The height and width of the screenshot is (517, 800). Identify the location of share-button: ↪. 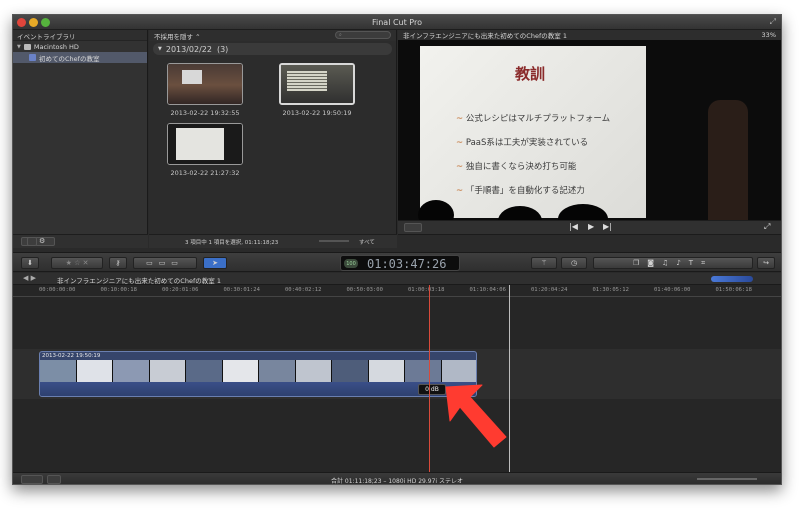
(766, 263).